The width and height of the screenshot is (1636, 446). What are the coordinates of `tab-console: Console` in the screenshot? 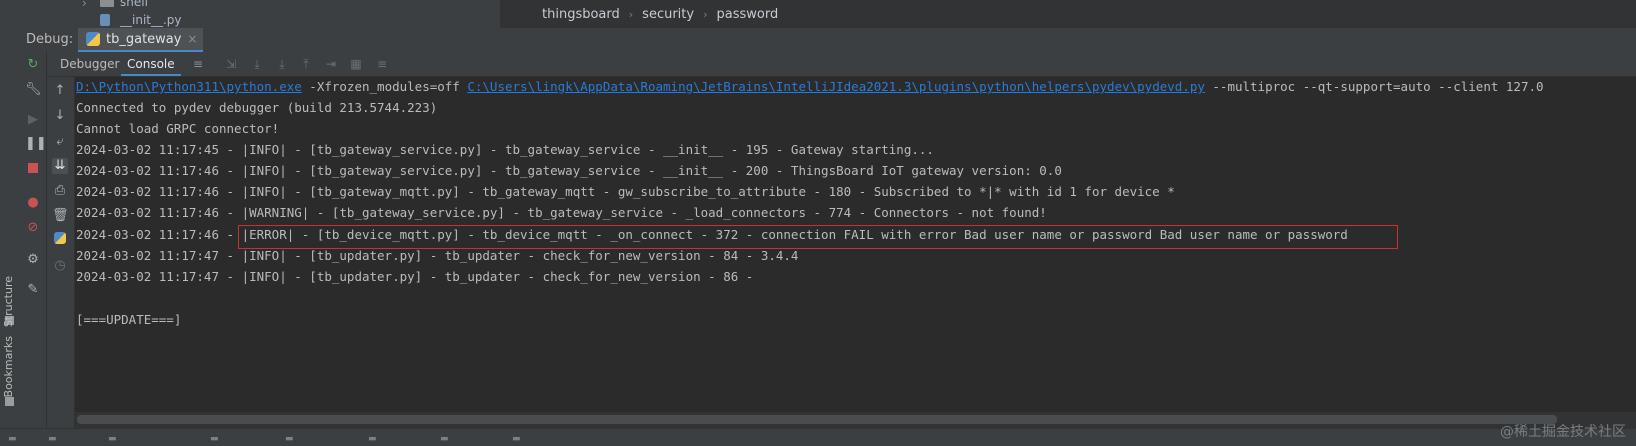 It's located at (151, 64).